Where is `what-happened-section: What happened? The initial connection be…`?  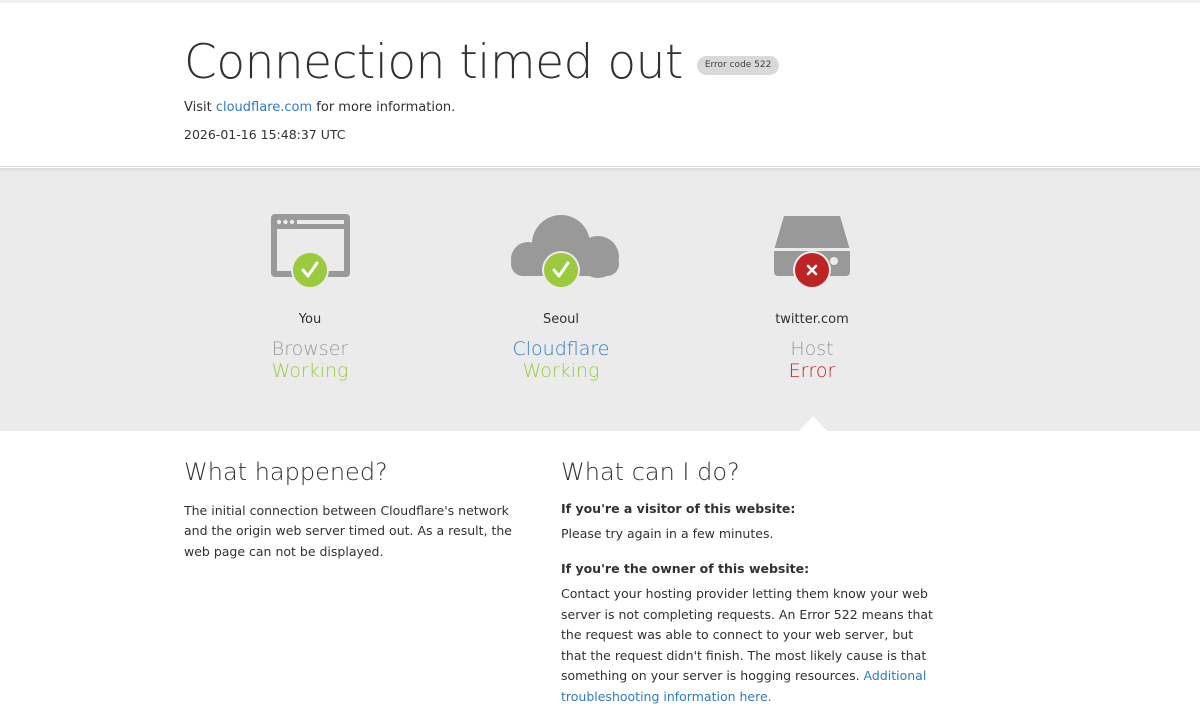
what-happened-section: What happened? The initial connection be… is located at coordinates (360, 510).